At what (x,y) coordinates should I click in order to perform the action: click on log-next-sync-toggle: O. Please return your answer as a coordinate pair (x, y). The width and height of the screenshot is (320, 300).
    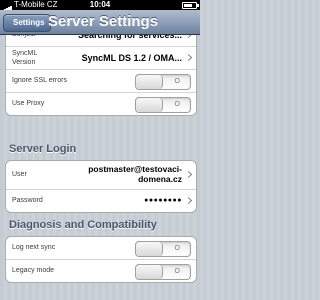
    Looking at the image, I should click on (163, 249).